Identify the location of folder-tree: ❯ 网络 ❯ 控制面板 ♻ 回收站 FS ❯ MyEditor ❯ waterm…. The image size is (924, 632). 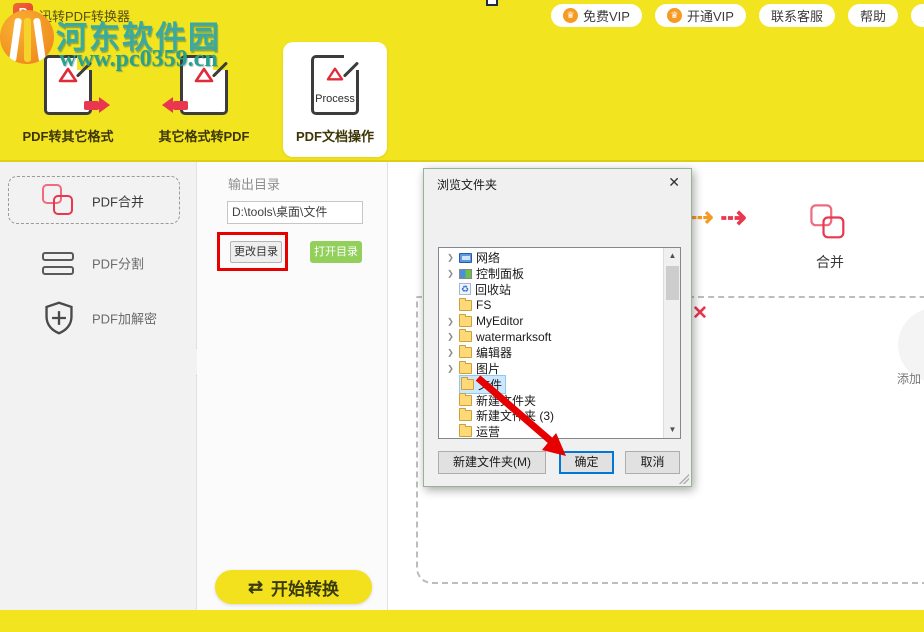
(559, 343).